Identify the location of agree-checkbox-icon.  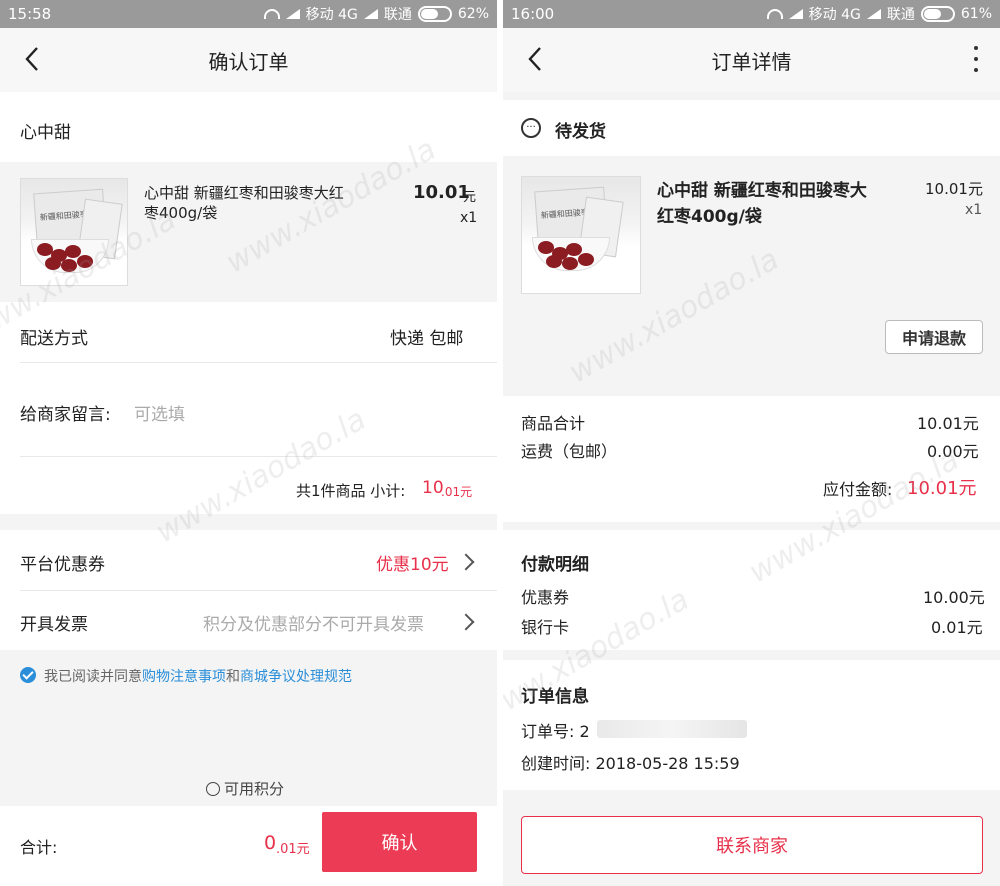
(28, 675).